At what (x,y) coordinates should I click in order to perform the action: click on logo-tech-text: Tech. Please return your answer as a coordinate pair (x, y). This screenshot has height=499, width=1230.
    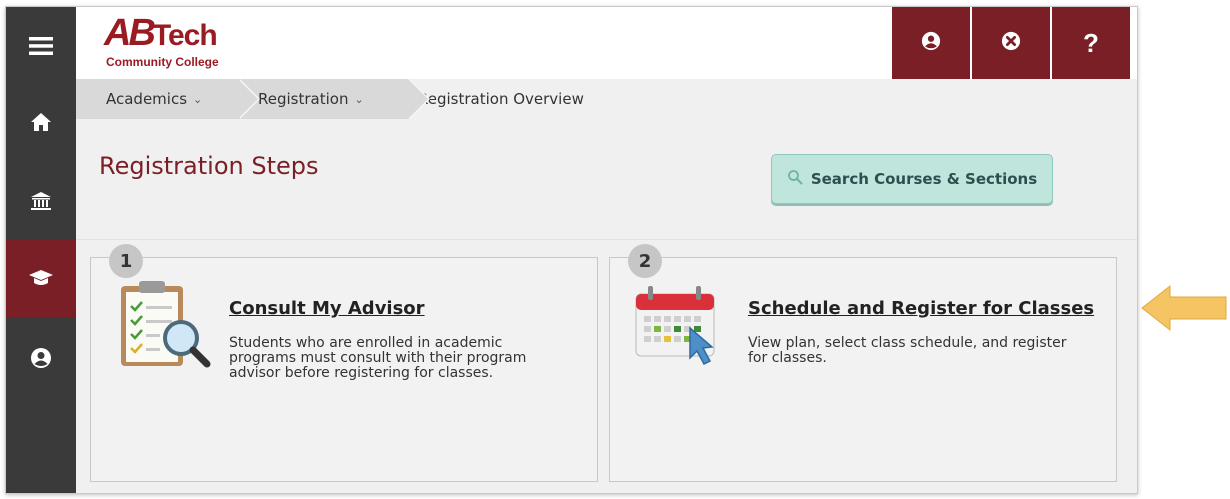
    Looking at the image, I should click on (185, 35).